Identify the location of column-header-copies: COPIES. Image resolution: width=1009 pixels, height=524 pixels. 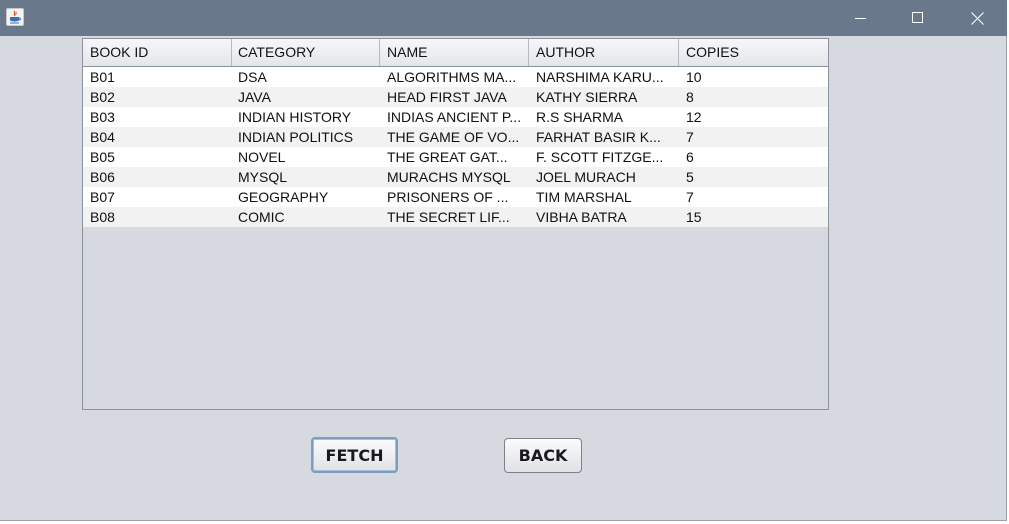
(753, 52).